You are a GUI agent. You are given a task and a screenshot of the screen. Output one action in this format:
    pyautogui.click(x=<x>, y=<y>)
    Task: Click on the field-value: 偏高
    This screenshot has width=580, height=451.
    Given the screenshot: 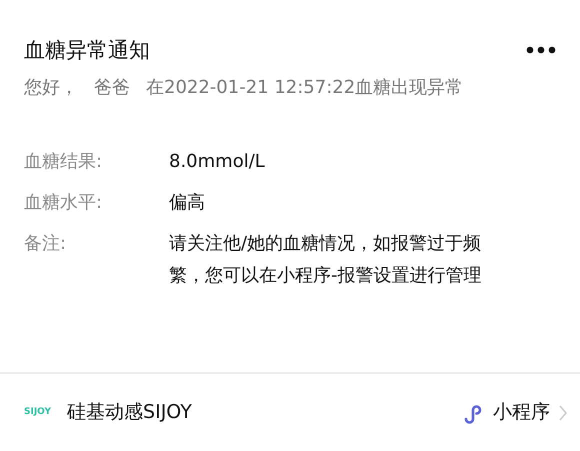 What is the action you would take?
    pyautogui.click(x=187, y=203)
    